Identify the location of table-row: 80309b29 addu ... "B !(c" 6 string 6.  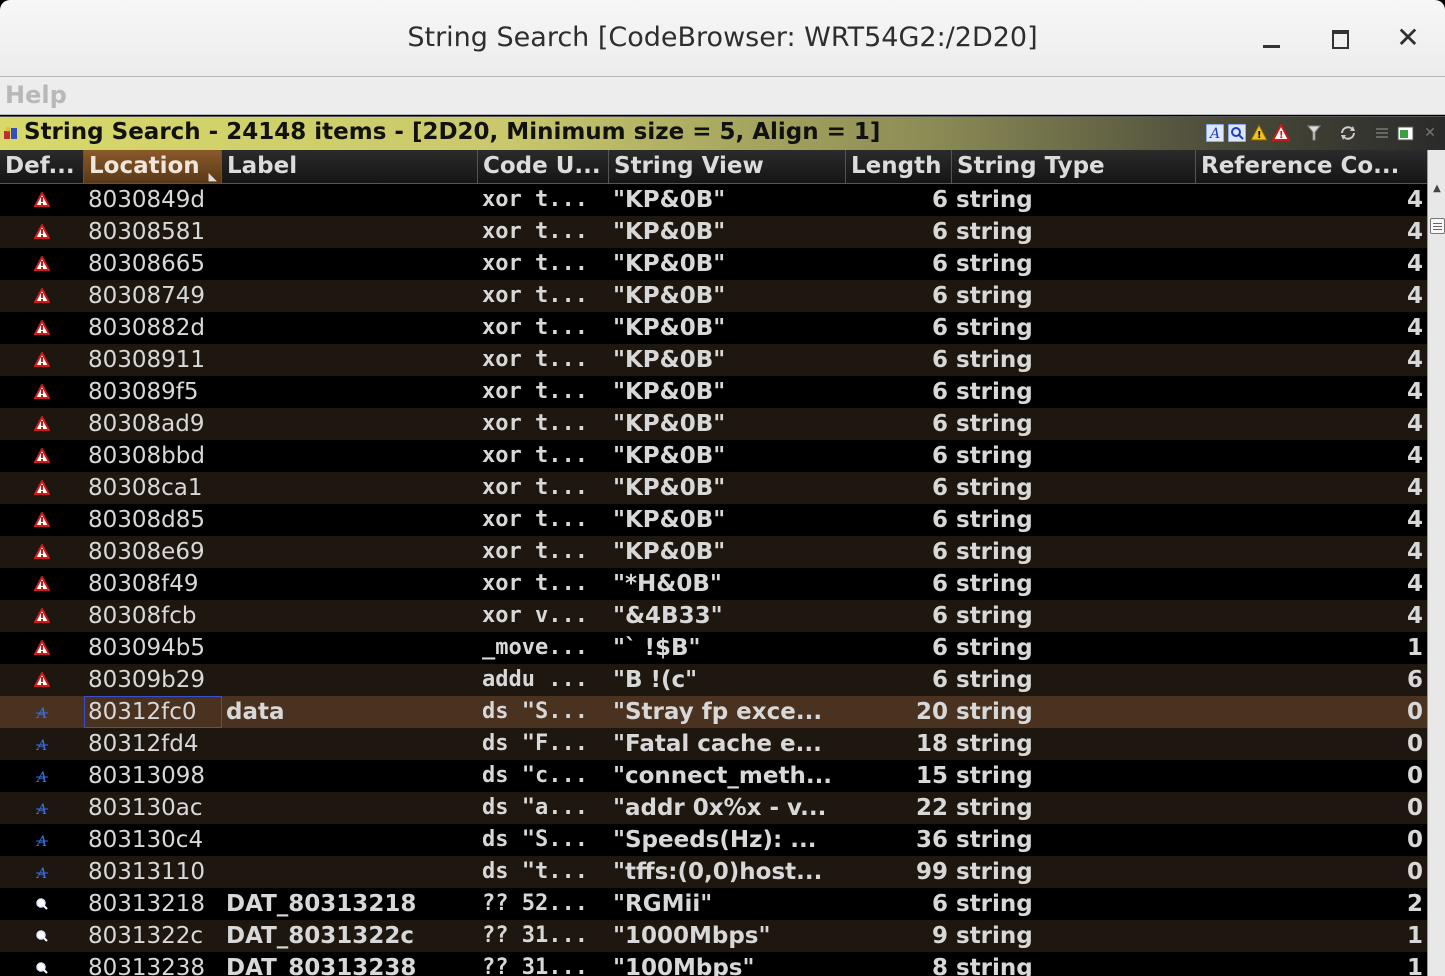
(713, 680).